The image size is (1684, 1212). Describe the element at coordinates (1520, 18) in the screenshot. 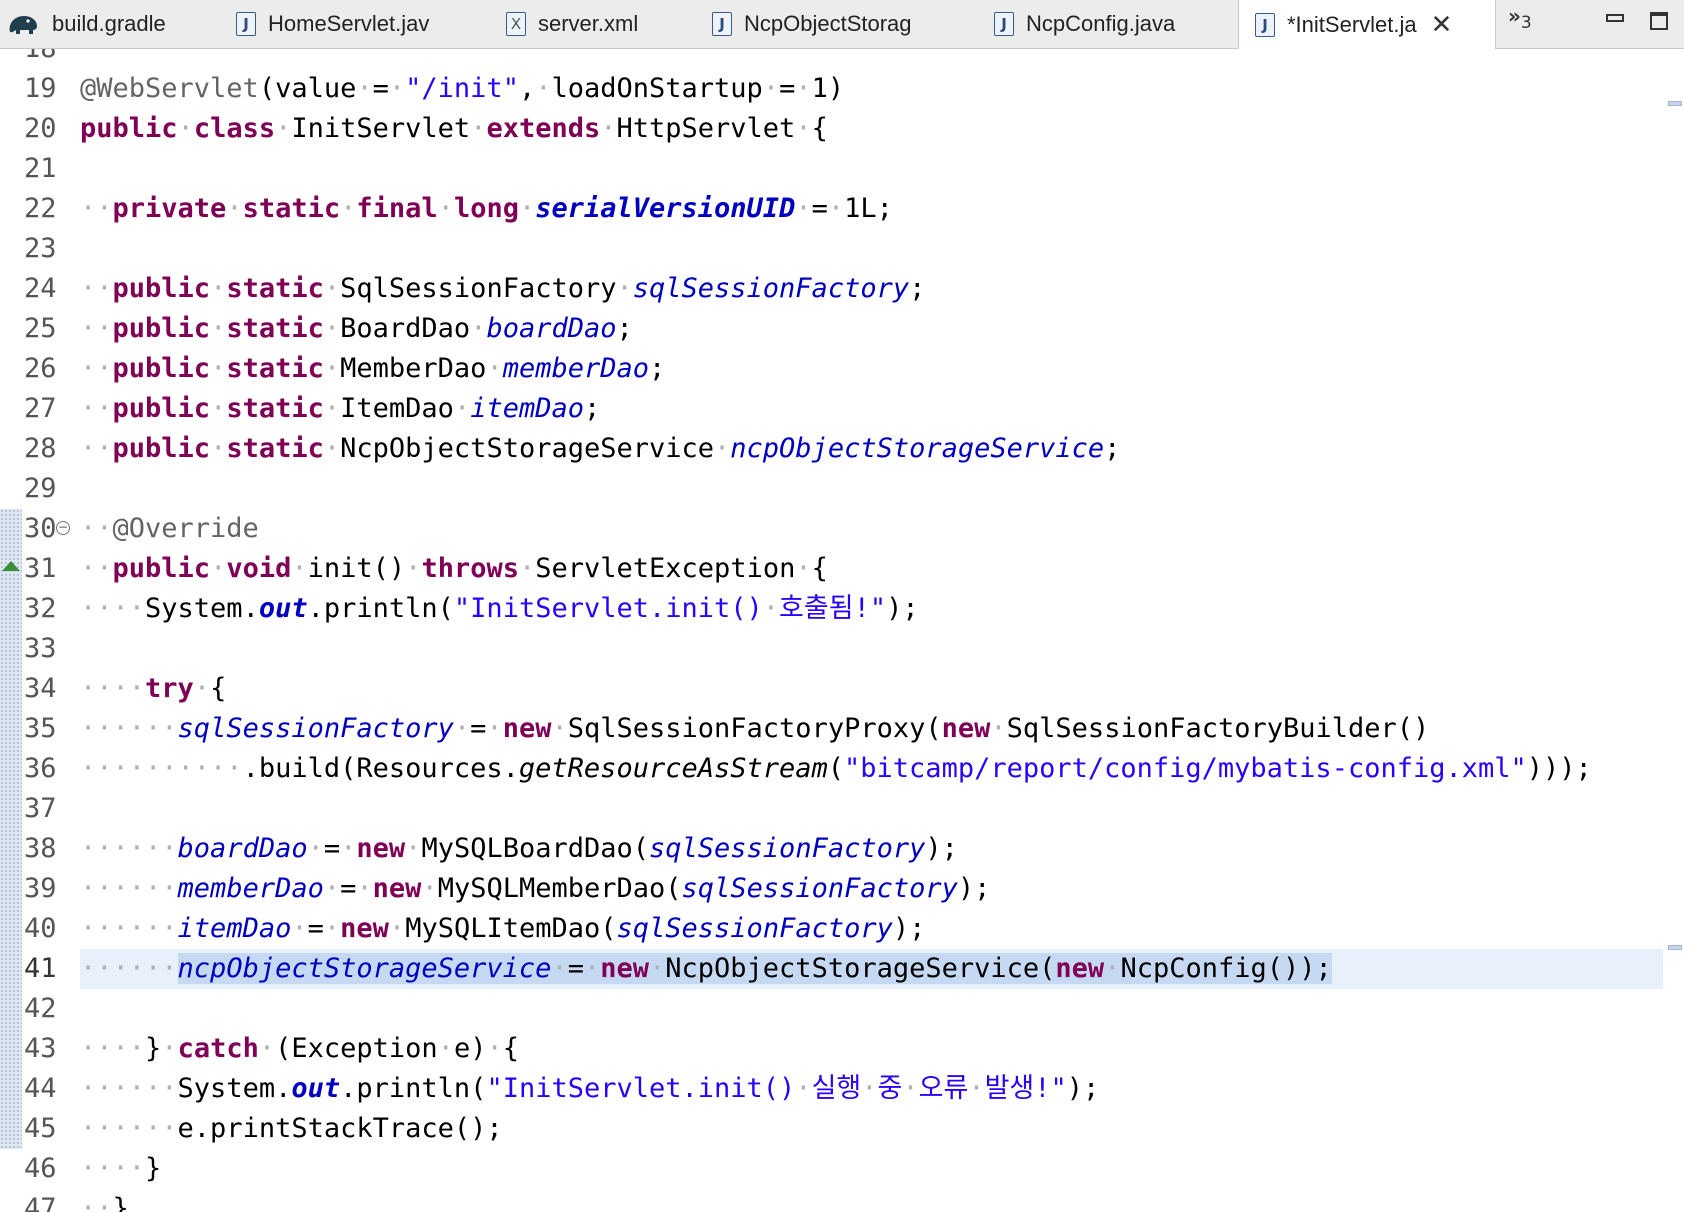

I see `tab-overflow-button: »3` at that location.